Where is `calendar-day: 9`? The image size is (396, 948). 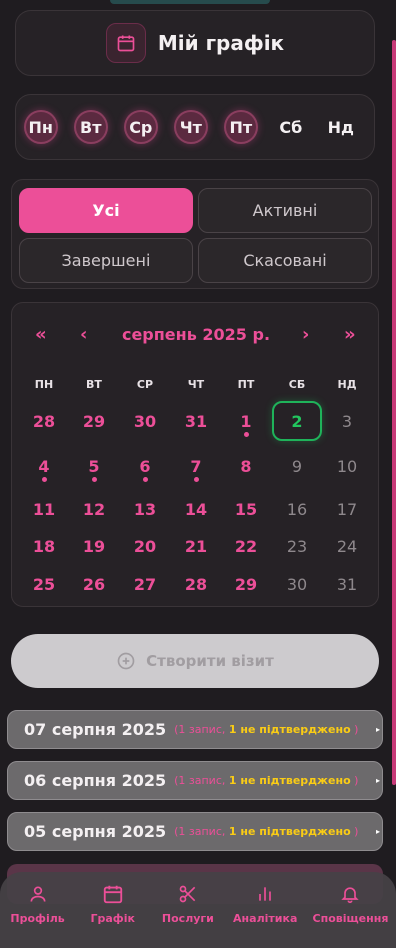
calendar-day: 9 is located at coordinates (297, 466).